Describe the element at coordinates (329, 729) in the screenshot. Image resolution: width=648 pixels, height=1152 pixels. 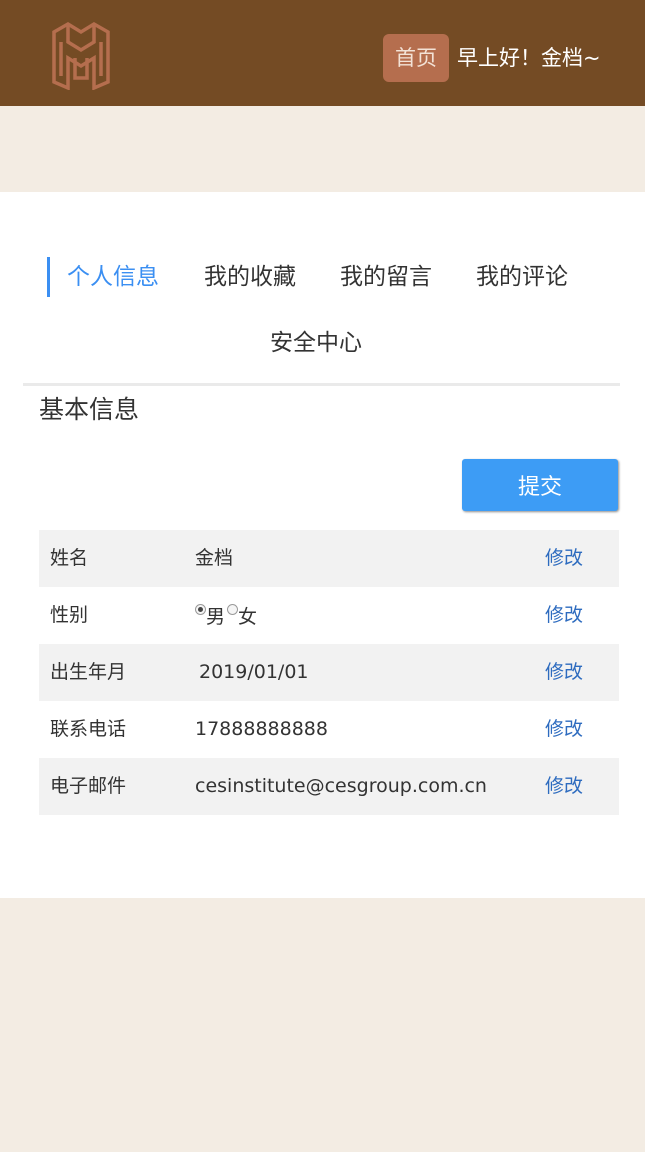
I see `table-row-phone: 联系电话 17888888888 修改` at that location.